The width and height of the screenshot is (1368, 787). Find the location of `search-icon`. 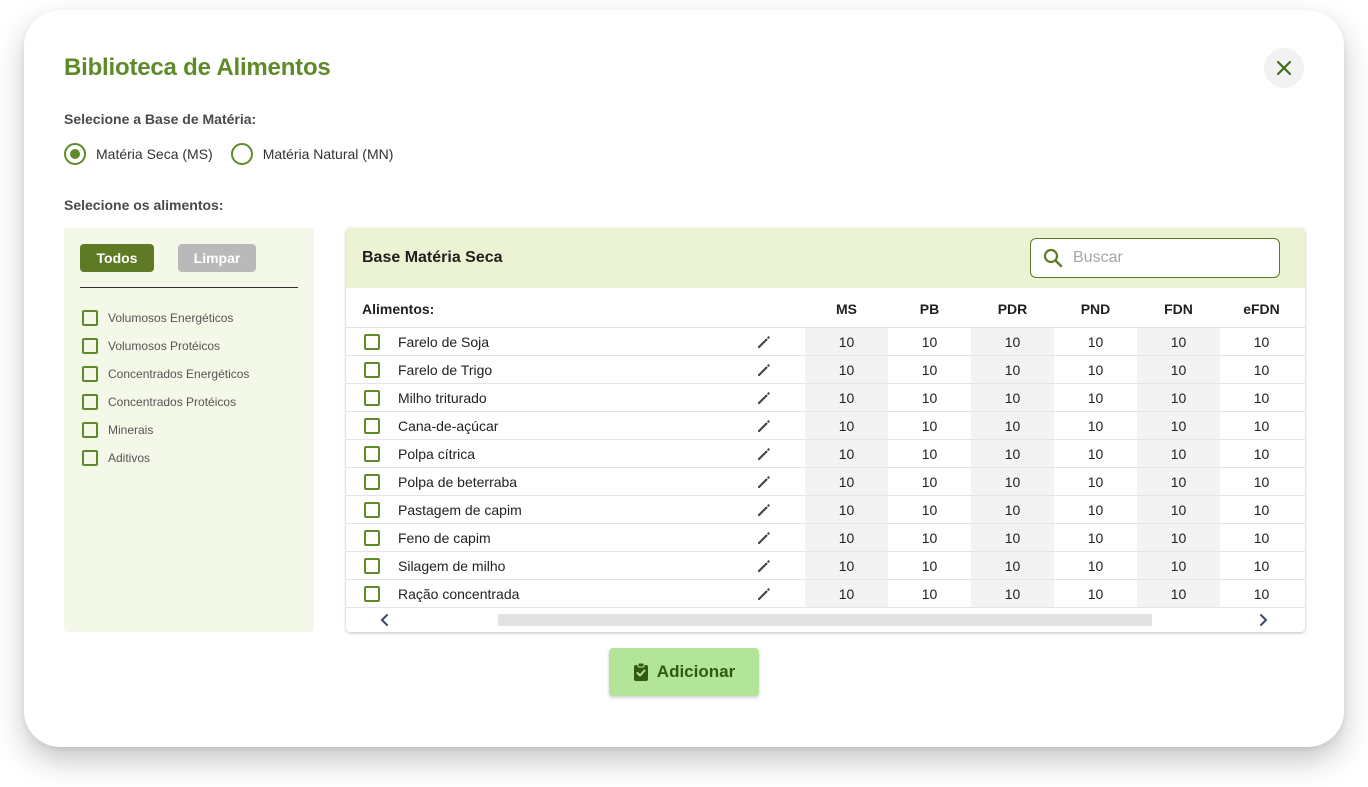

search-icon is located at coordinates (1053, 258).